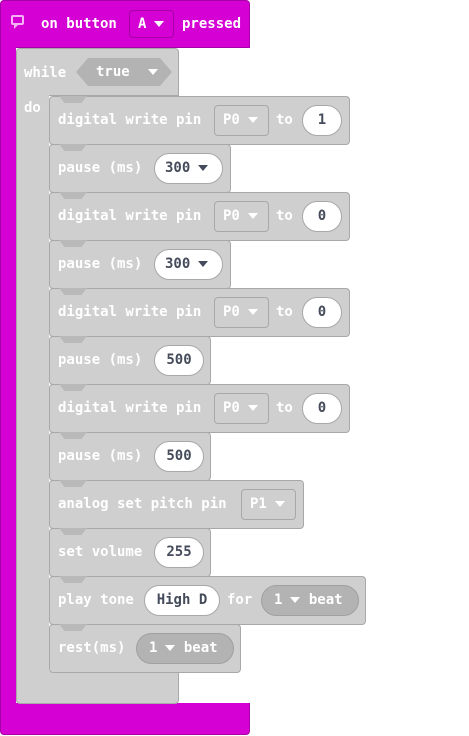  I want to click on condition-value: true, so click(113, 72).